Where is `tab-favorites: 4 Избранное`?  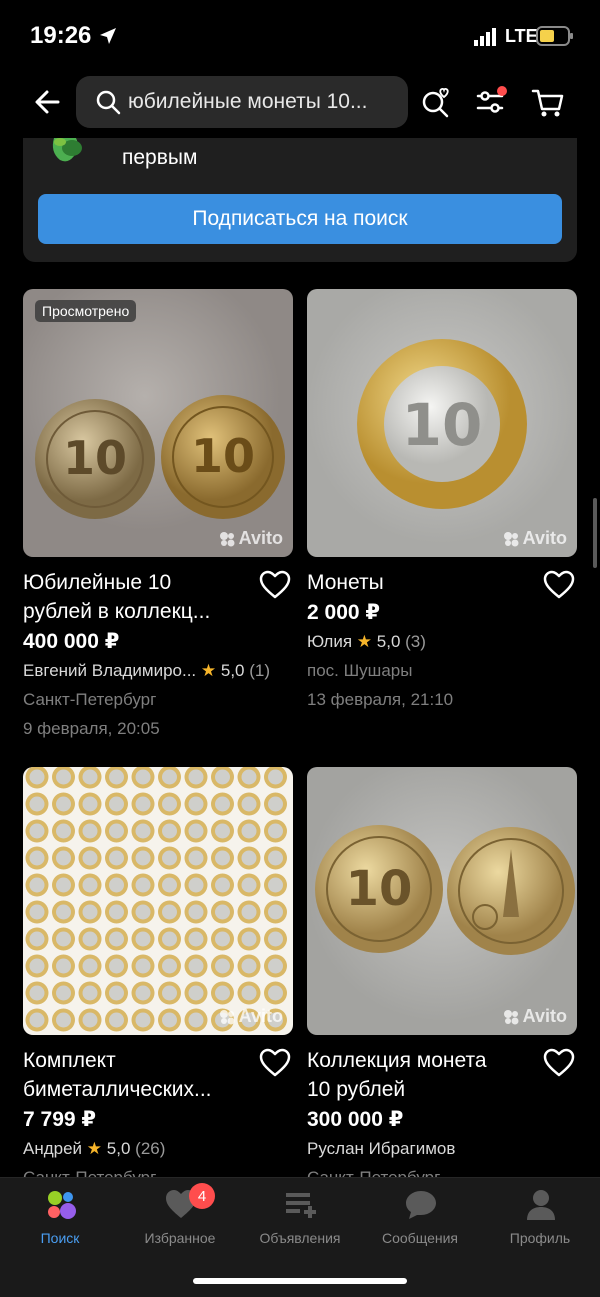 tab-favorites: 4 Избранное is located at coordinates (180, 1218).